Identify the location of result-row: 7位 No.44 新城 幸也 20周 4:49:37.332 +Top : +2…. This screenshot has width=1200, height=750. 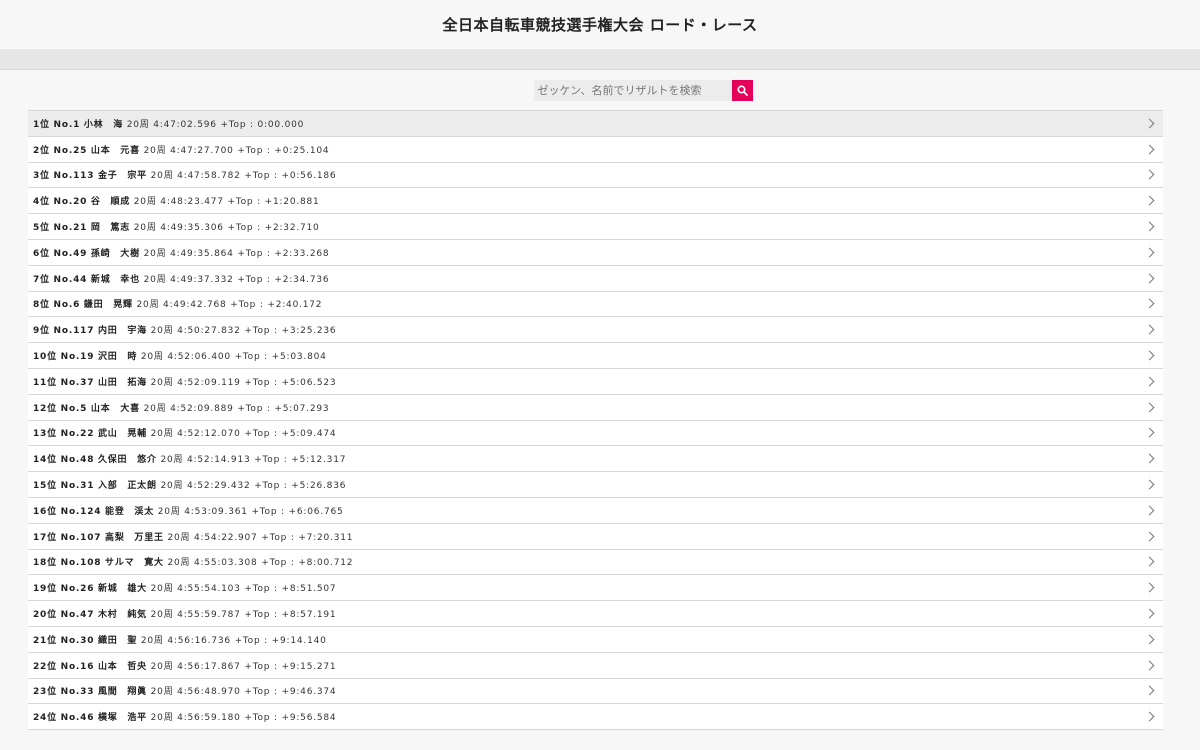
(595, 278).